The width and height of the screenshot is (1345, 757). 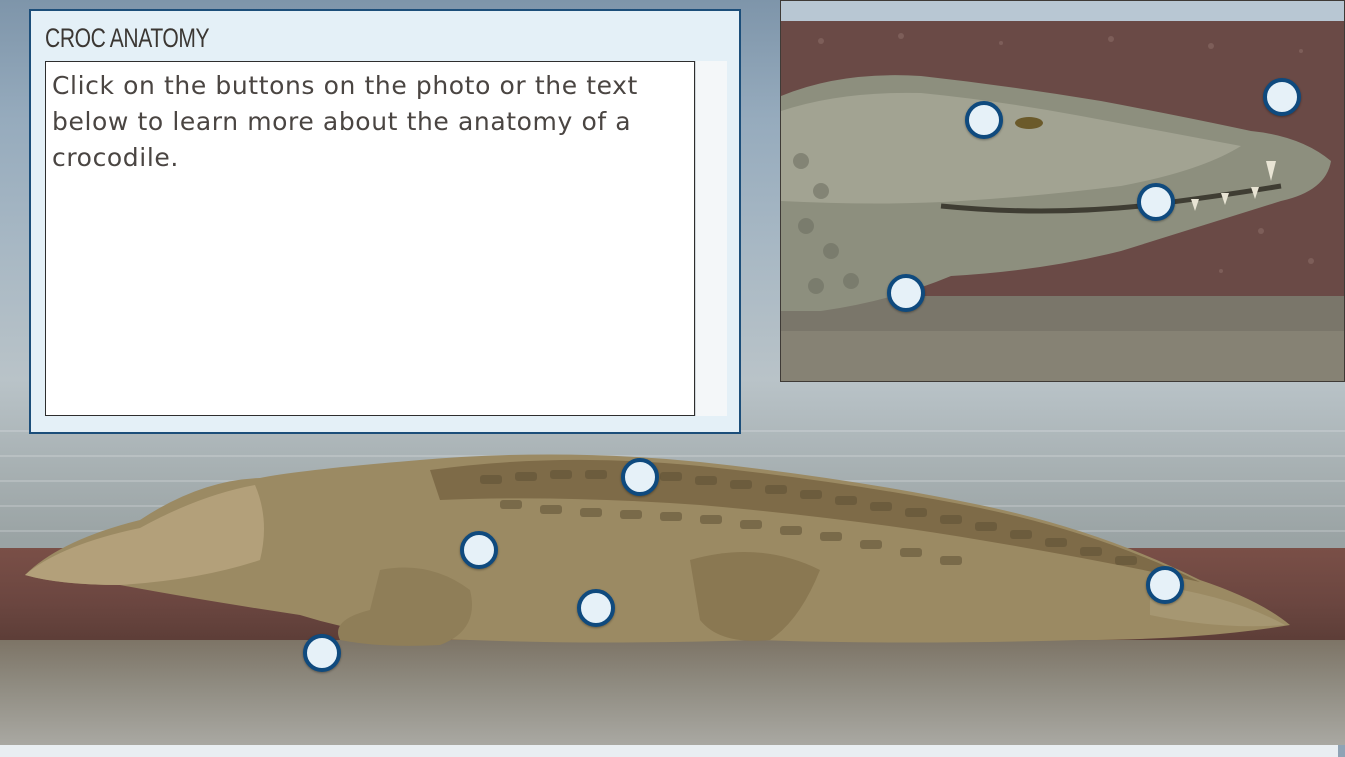 I want to click on hotspot-eye, so click(x=984, y=120).